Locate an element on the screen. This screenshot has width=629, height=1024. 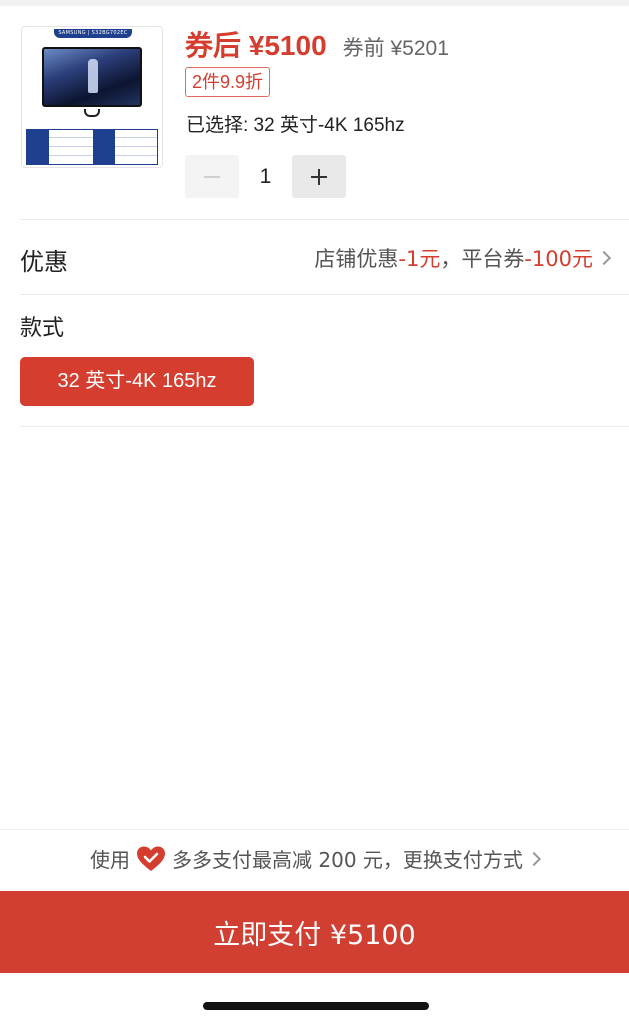
monitor-figure is located at coordinates (93, 76).